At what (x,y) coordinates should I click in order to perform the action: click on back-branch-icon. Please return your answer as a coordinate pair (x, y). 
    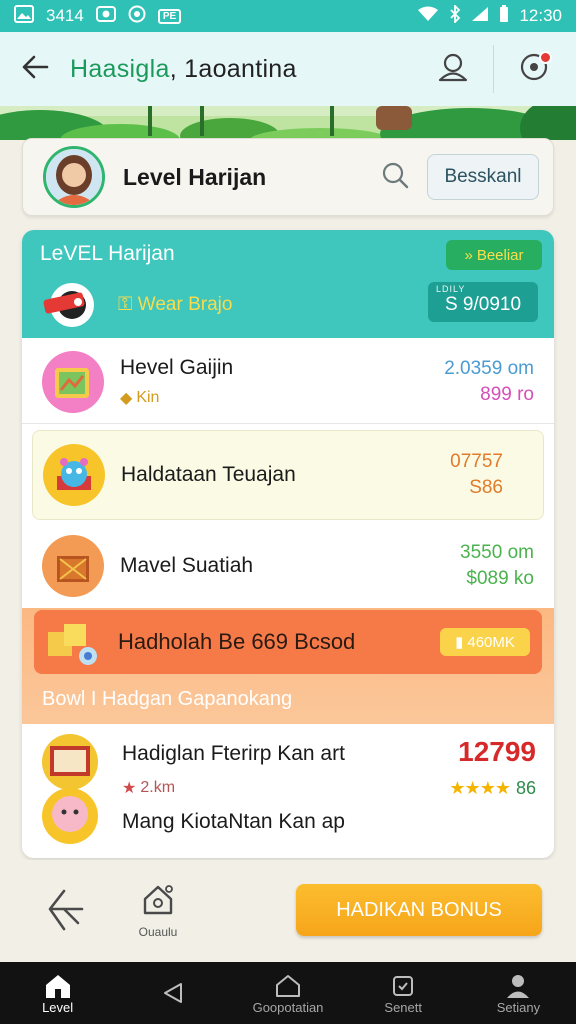
    Looking at the image, I should click on (65, 912).